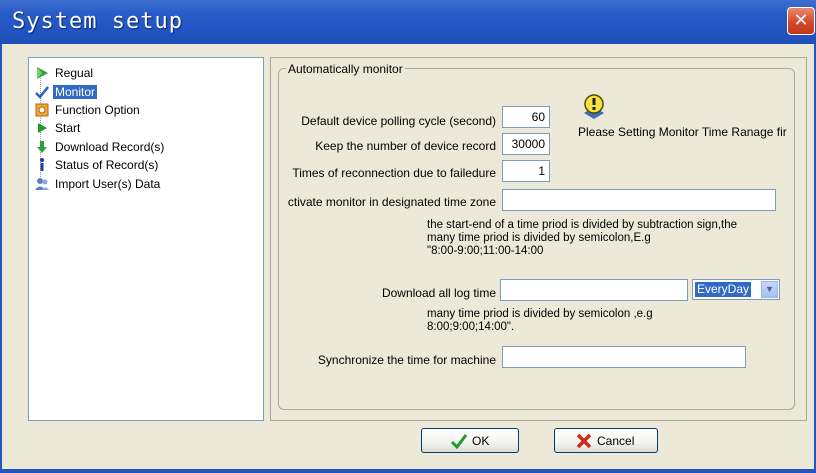  What do you see at coordinates (107, 165) in the screenshot?
I see `tree-item-label: Status of Record(s)` at bounding box center [107, 165].